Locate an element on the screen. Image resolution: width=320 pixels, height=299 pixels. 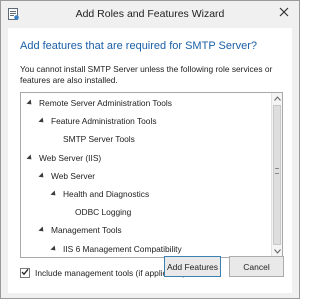
title-bar: Add Roles and Features Wizard is located at coordinates (150, 14).